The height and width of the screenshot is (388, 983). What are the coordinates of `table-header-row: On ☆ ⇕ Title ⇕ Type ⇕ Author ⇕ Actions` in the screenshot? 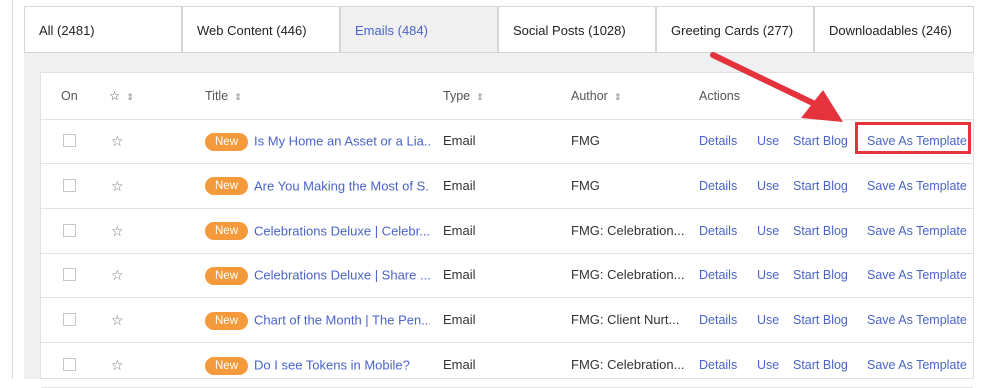 It's located at (507, 96).